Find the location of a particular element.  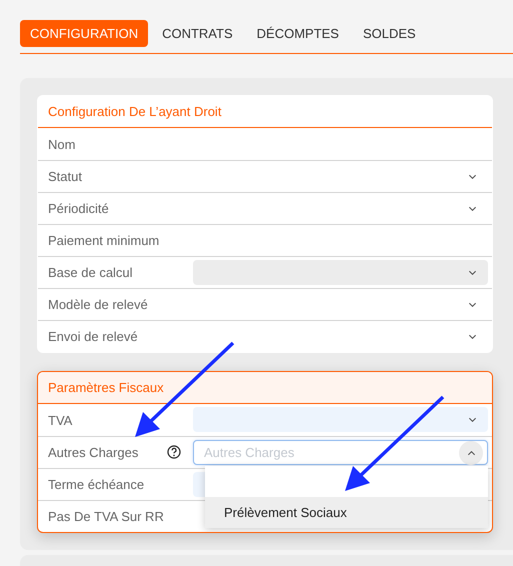

select-field is located at coordinates (340, 419).